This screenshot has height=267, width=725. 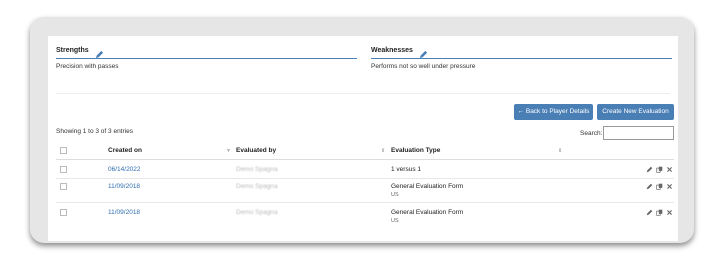 What do you see at coordinates (553, 112) in the screenshot?
I see `back-to-player-details-button: ← Back to Player Details` at bounding box center [553, 112].